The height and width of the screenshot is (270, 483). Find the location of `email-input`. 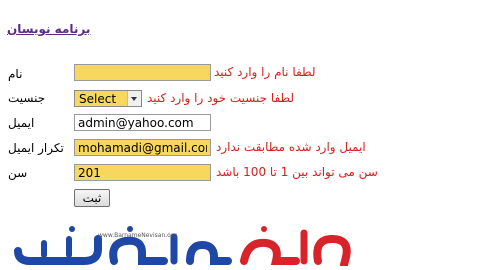

email-input is located at coordinates (142, 122).